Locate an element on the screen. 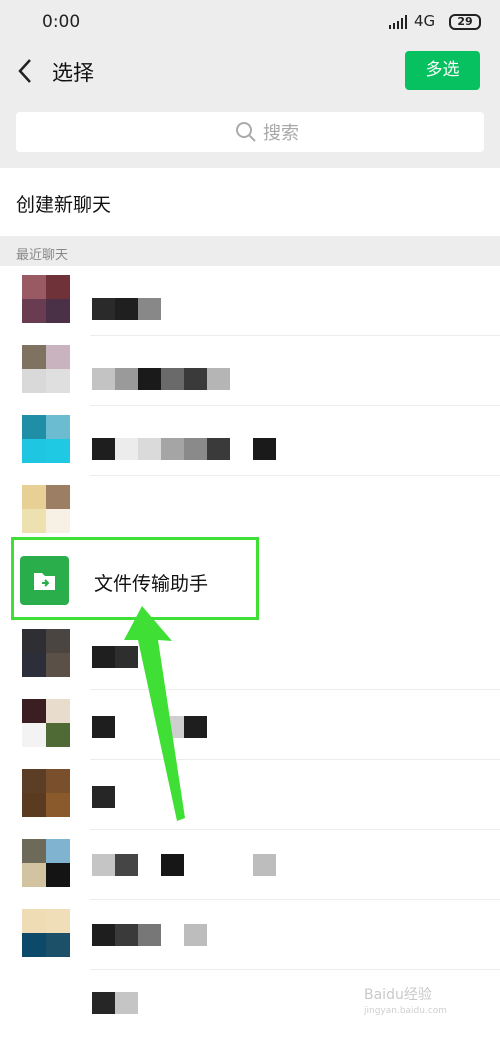  file-transfer-name: 文件传输助手 is located at coordinates (151, 582).